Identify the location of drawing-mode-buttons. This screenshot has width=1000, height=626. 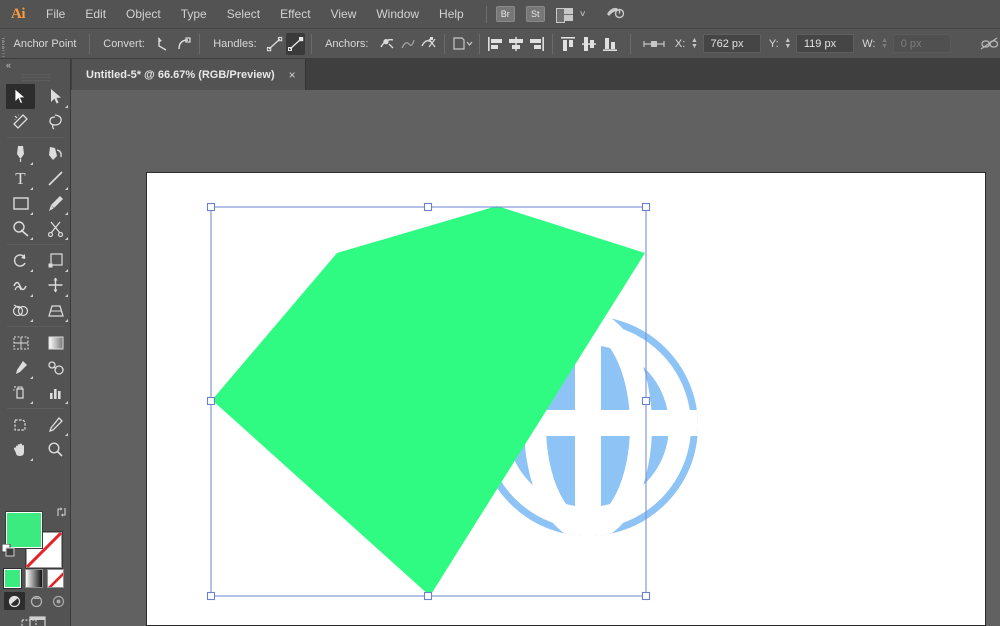
(37, 601).